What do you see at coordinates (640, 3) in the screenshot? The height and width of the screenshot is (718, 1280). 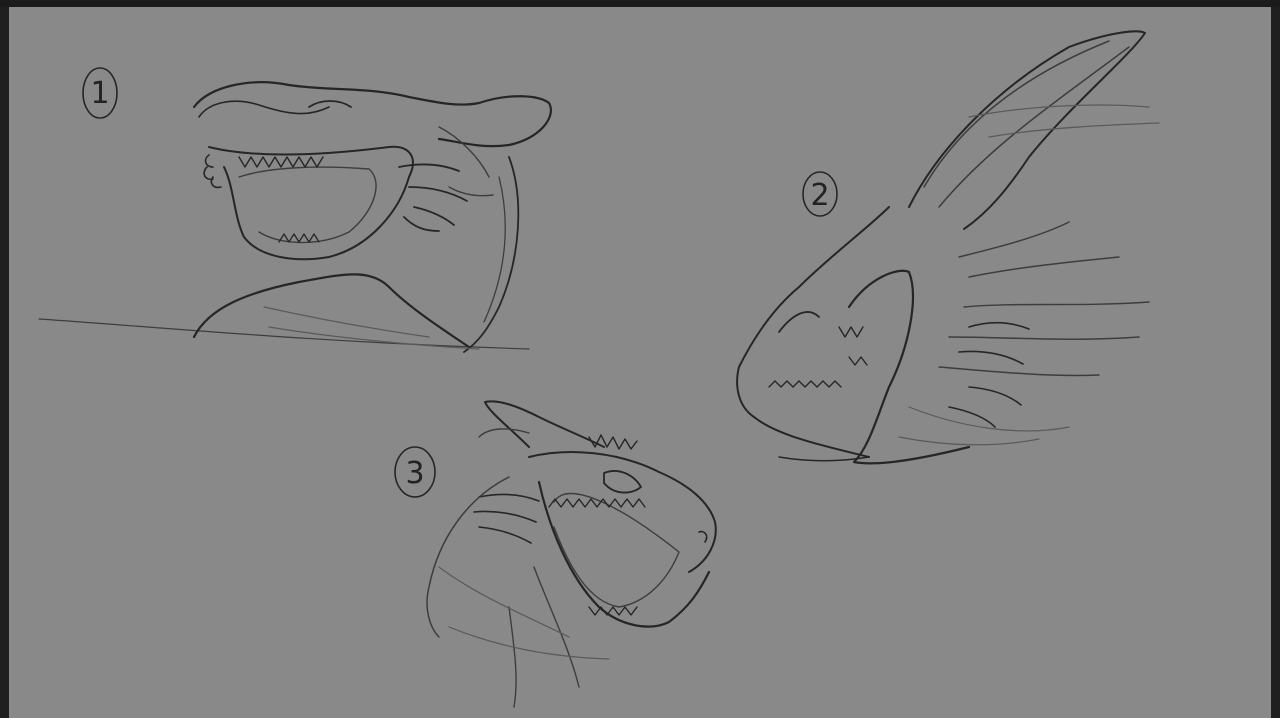 I see `top-toolbar-strip` at bounding box center [640, 3].